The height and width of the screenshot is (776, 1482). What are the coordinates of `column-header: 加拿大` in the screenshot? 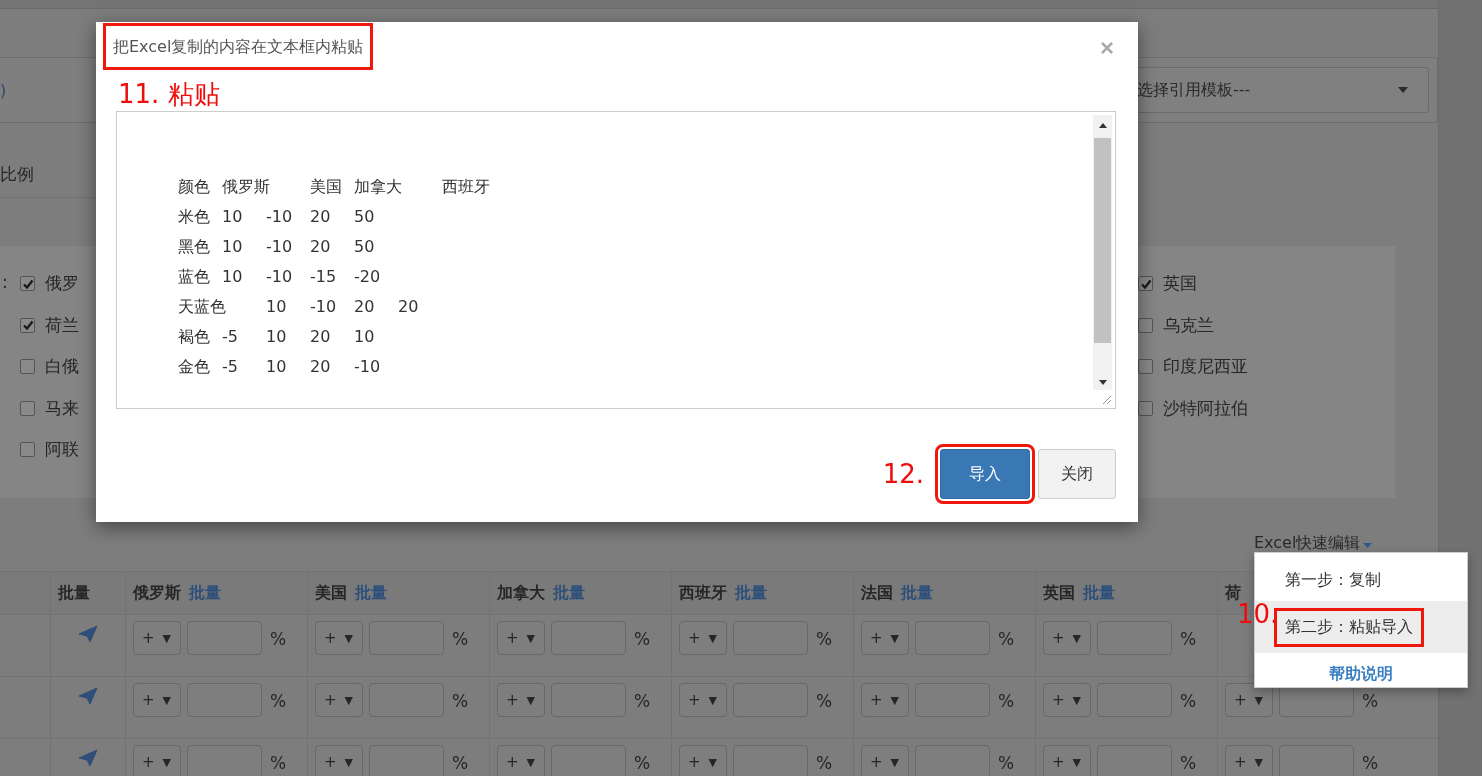 It's located at (521, 593).